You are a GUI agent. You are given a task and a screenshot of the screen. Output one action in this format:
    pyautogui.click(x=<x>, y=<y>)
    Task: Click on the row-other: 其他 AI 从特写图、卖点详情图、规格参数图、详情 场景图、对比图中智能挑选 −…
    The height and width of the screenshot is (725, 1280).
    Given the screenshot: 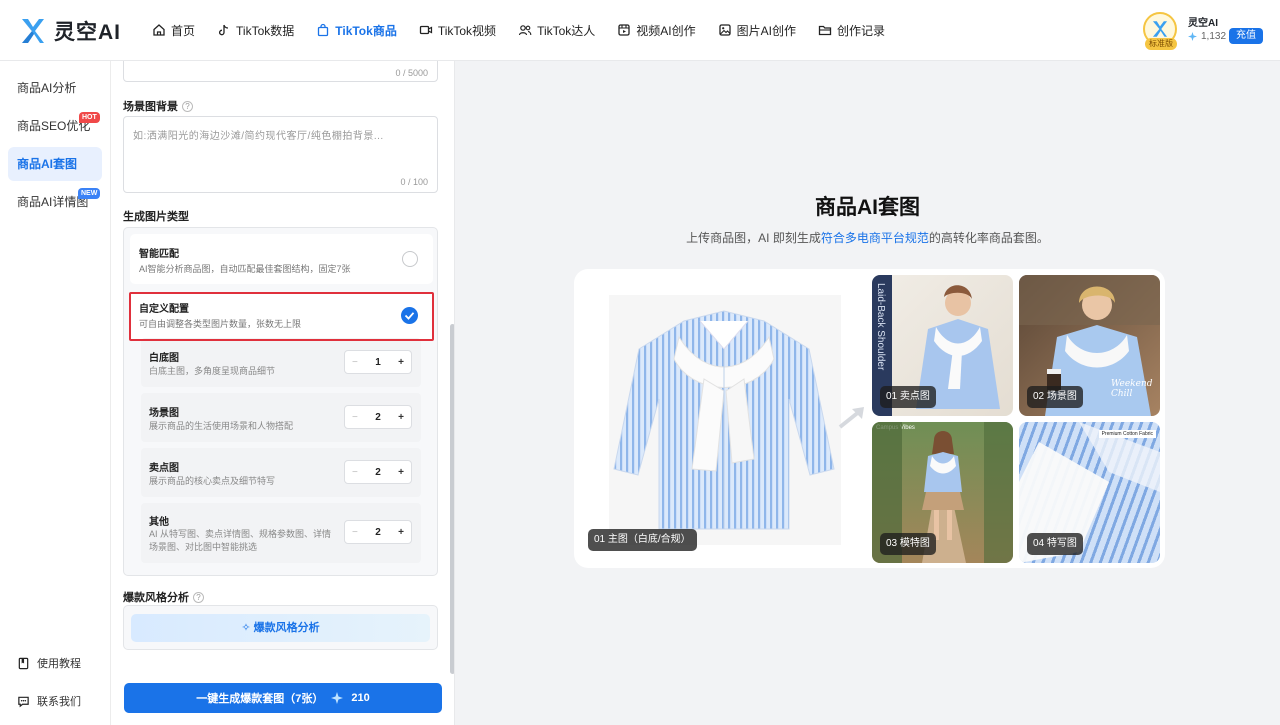 What is the action you would take?
    pyautogui.click(x=281, y=533)
    